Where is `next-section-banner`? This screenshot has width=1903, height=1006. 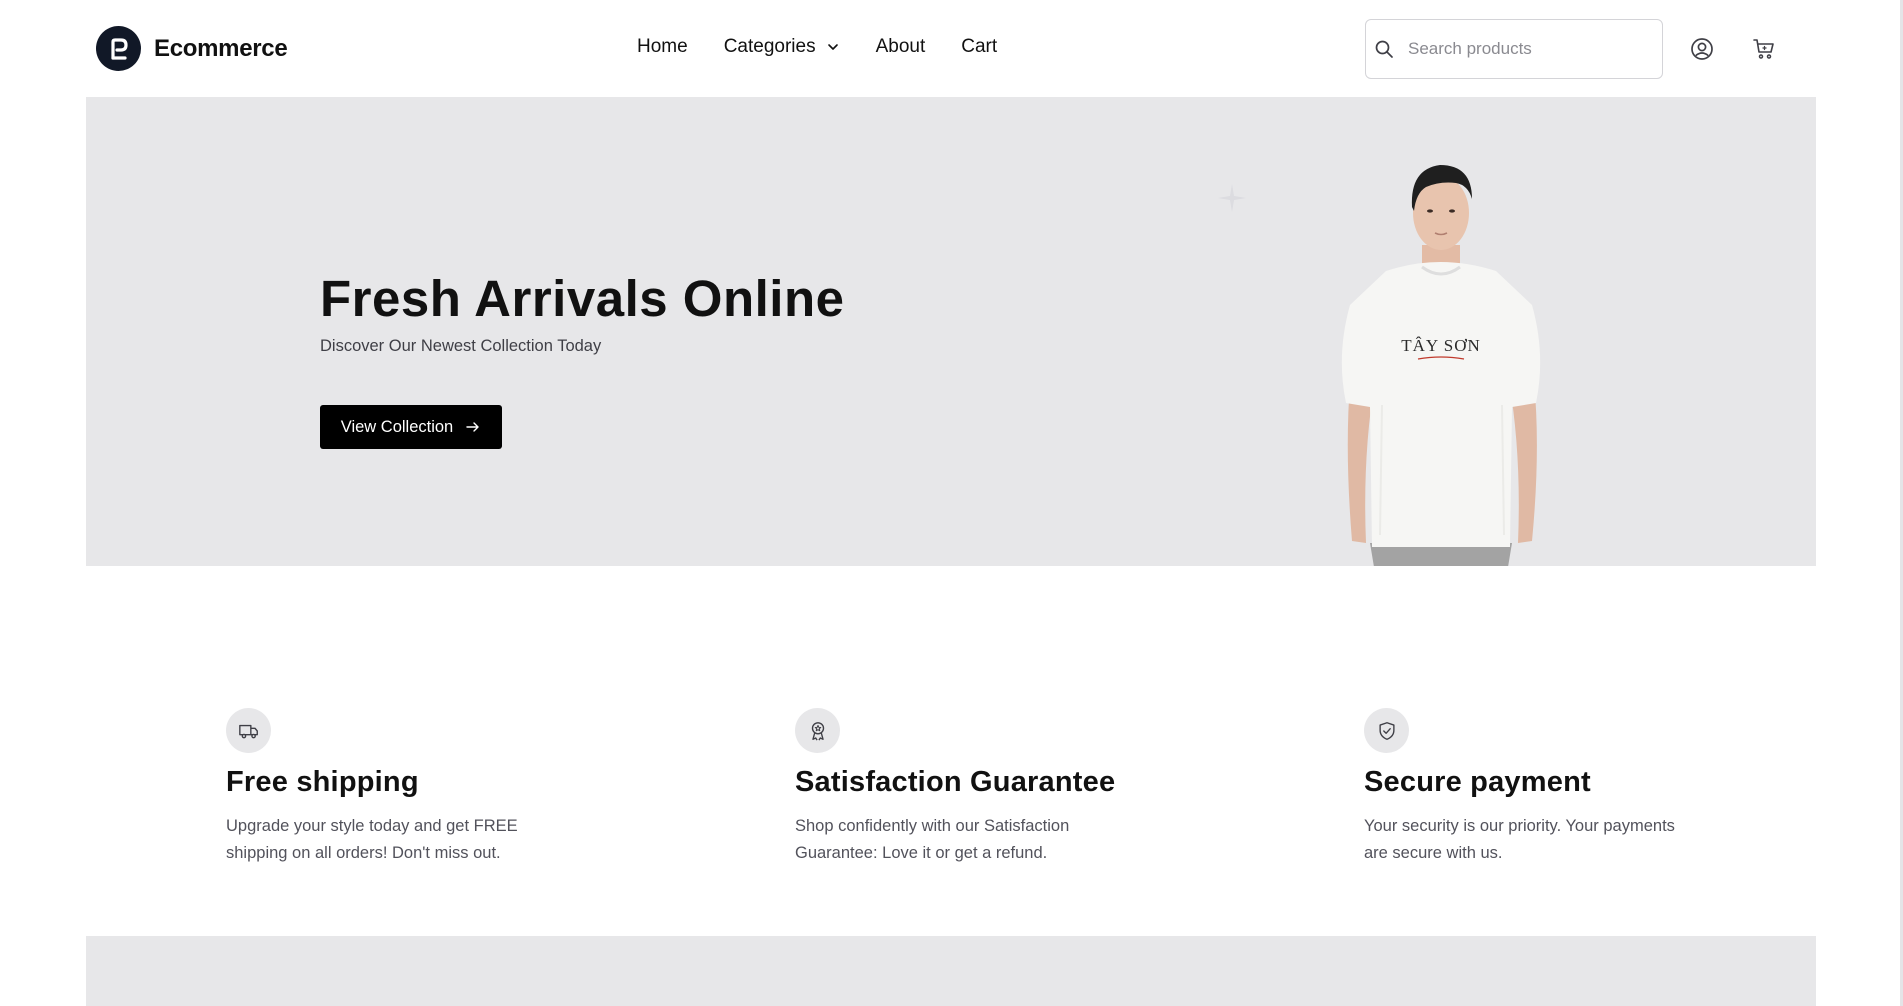
next-section-banner is located at coordinates (951, 971).